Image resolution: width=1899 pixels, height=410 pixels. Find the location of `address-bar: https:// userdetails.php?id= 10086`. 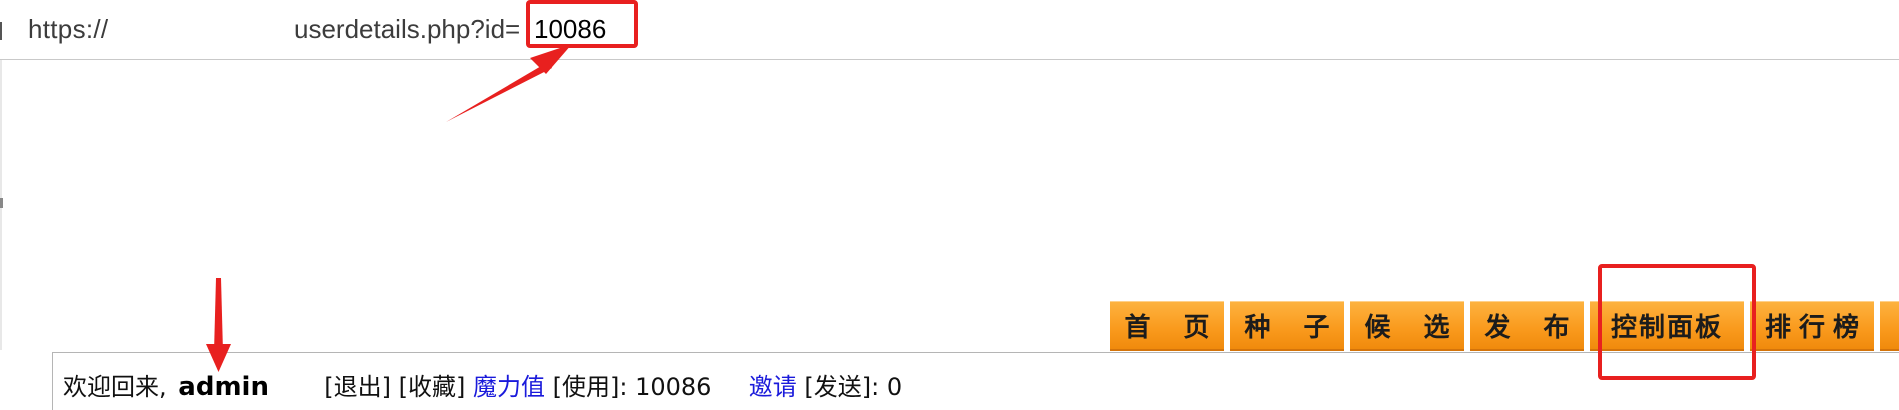

address-bar: https:// userdetails.php?id= 10086 is located at coordinates (949, 30).